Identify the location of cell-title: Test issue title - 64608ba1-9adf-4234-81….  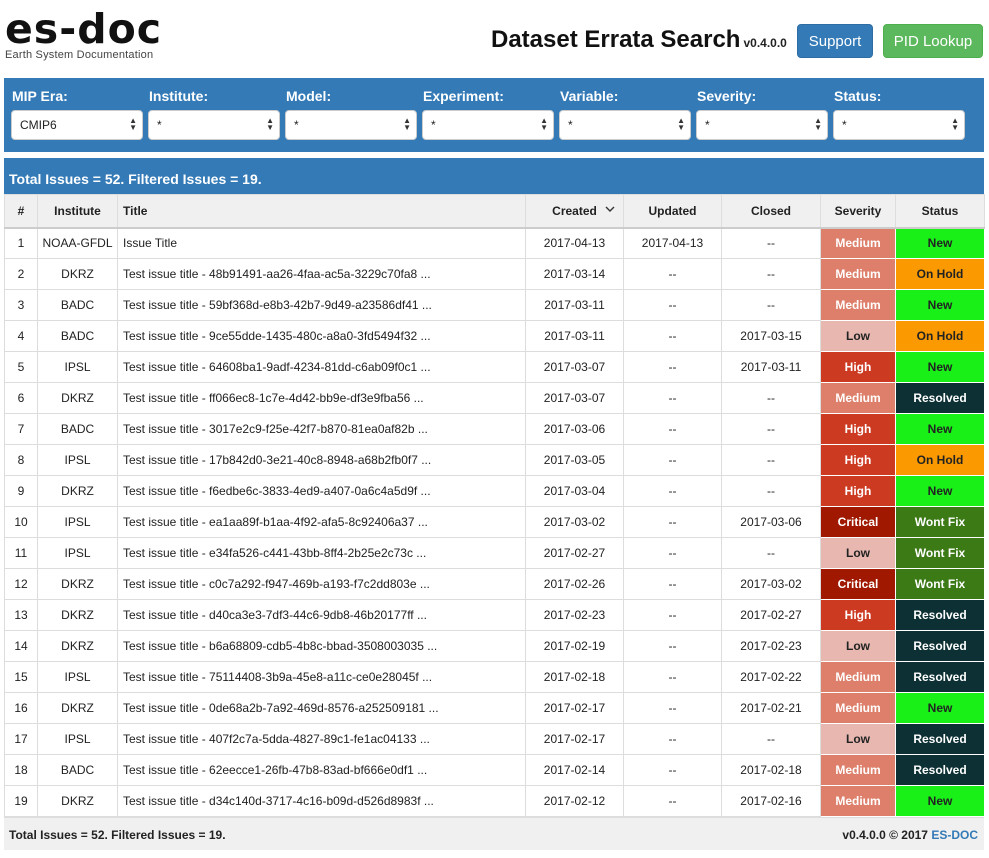
(321, 367).